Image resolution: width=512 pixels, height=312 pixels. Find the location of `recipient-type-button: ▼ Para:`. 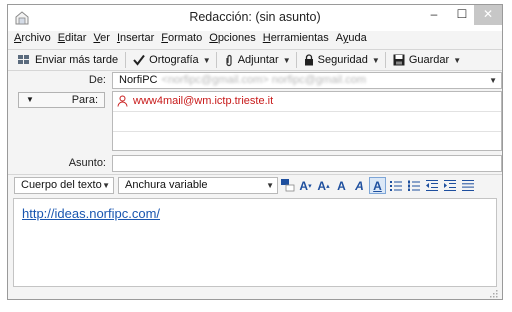

recipient-type-button: ▼ Para: is located at coordinates (61, 100).